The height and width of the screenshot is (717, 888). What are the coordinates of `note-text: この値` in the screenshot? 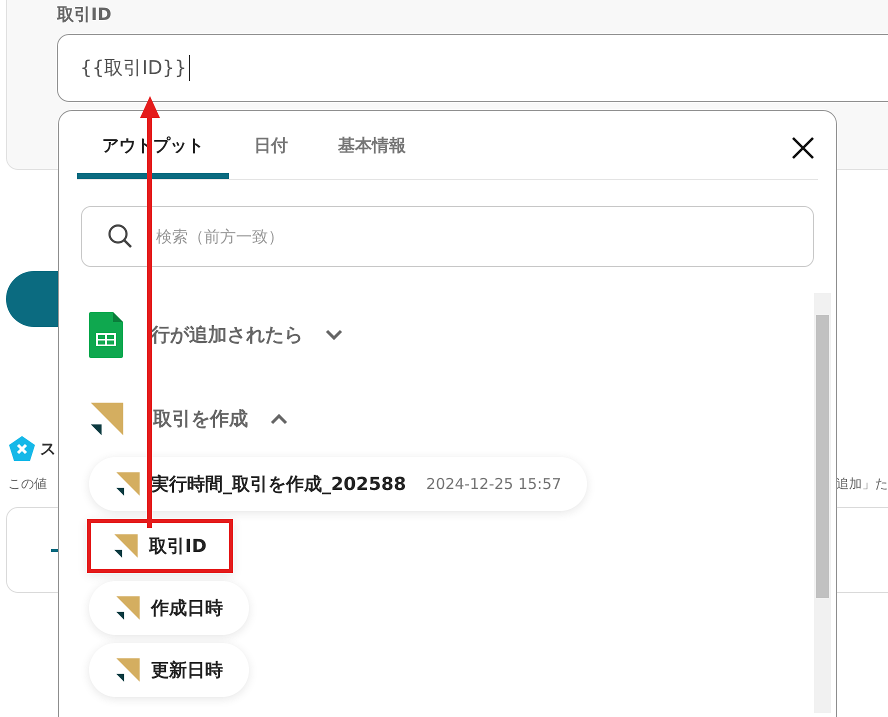 It's located at (27, 484).